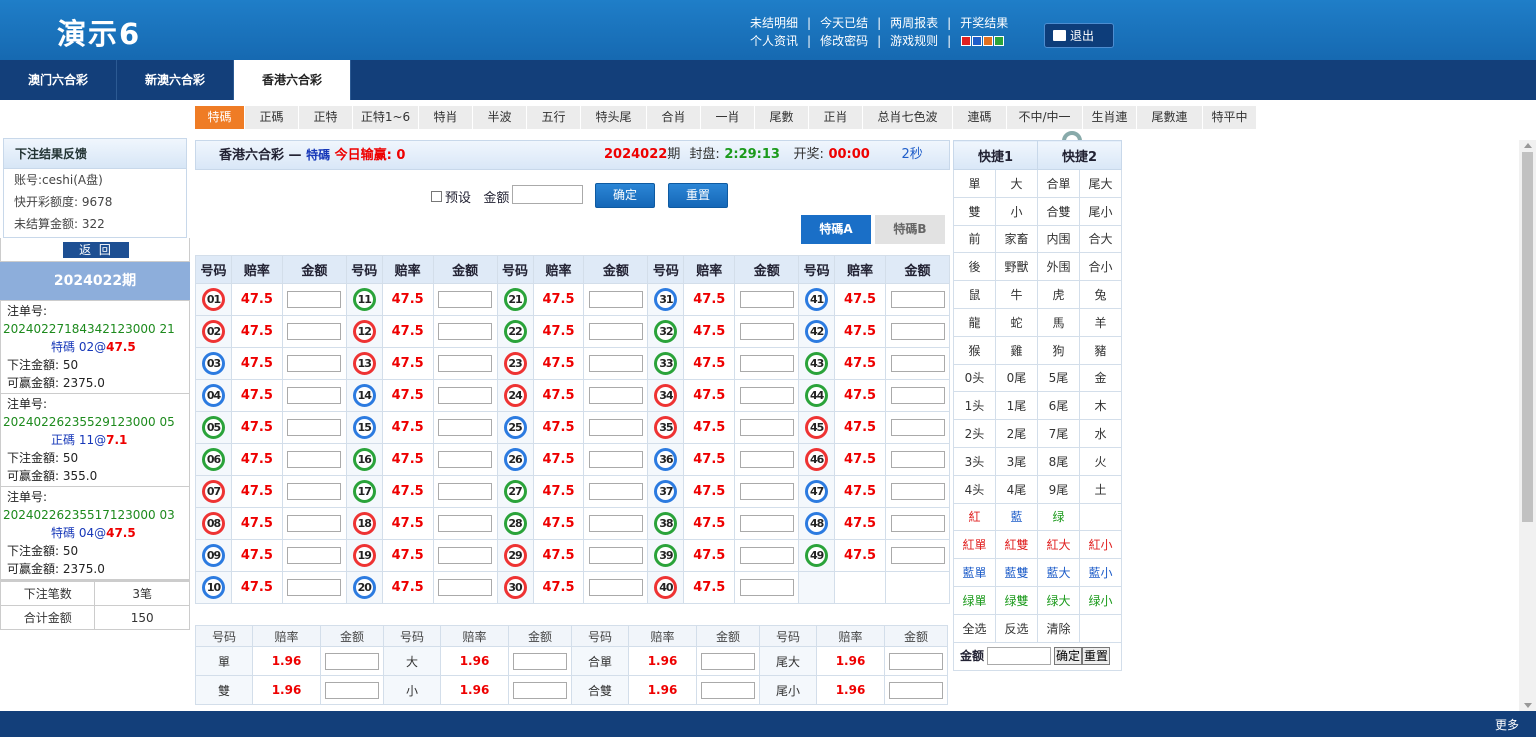 Image resolution: width=1536 pixels, height=737 pixels. I want to click on quick-option: 3头, so click(974, 461).